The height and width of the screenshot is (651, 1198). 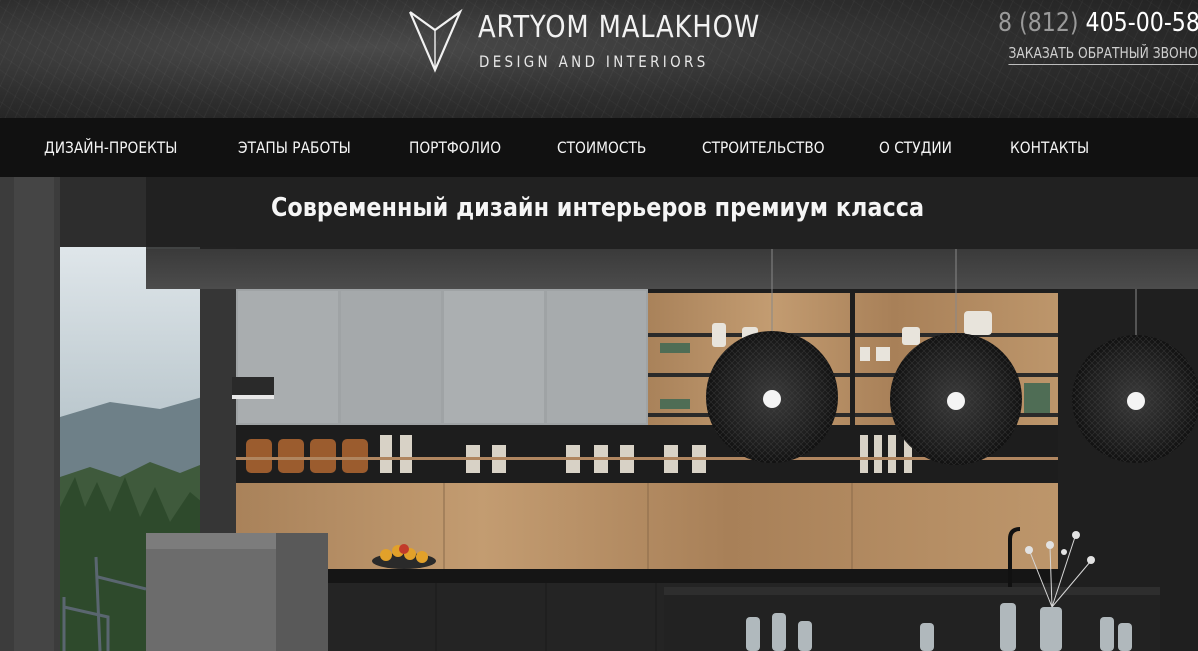 What do you see at coordinates (915, 147) in the screenshot?
I see `nav-item-about: О СТУДИИ` at bounding box center [915, 147].